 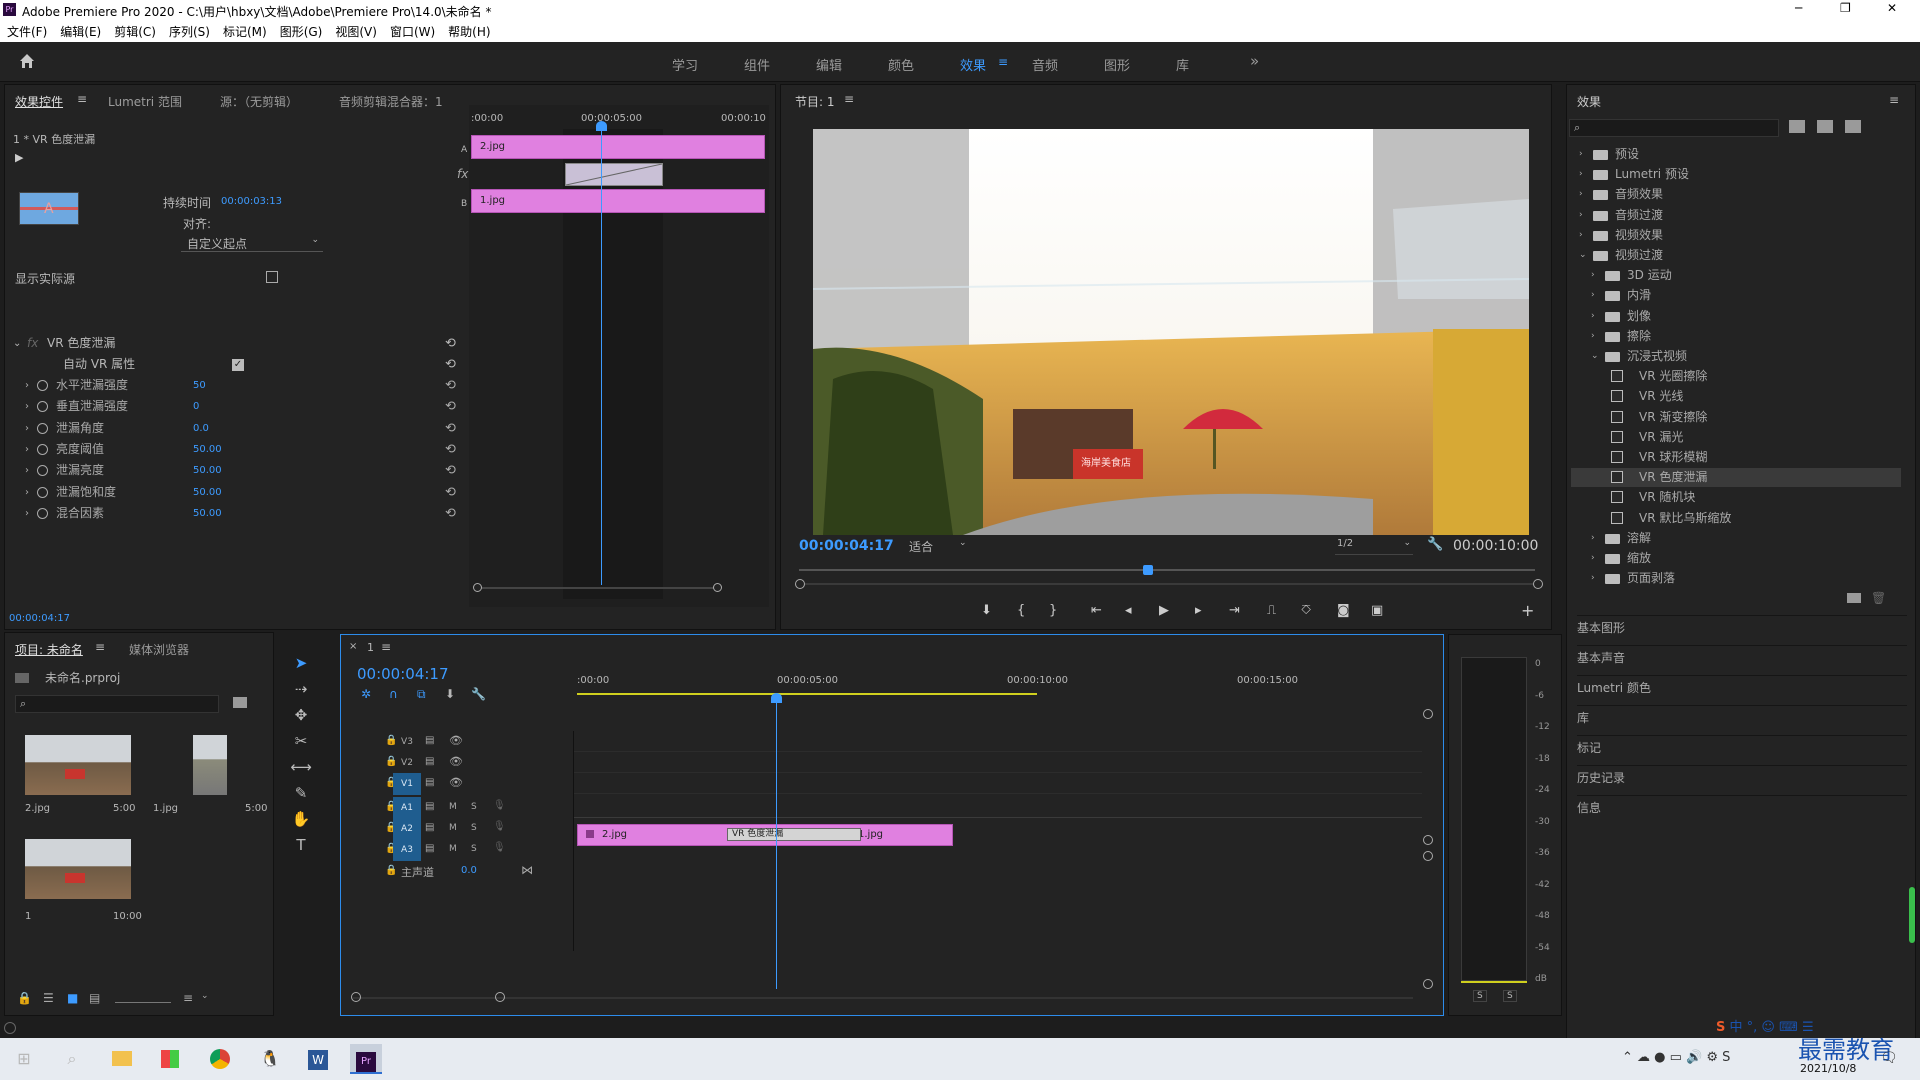 I want to click on settings-wrench-icon: 🔧, so click(x=1435, y=544).